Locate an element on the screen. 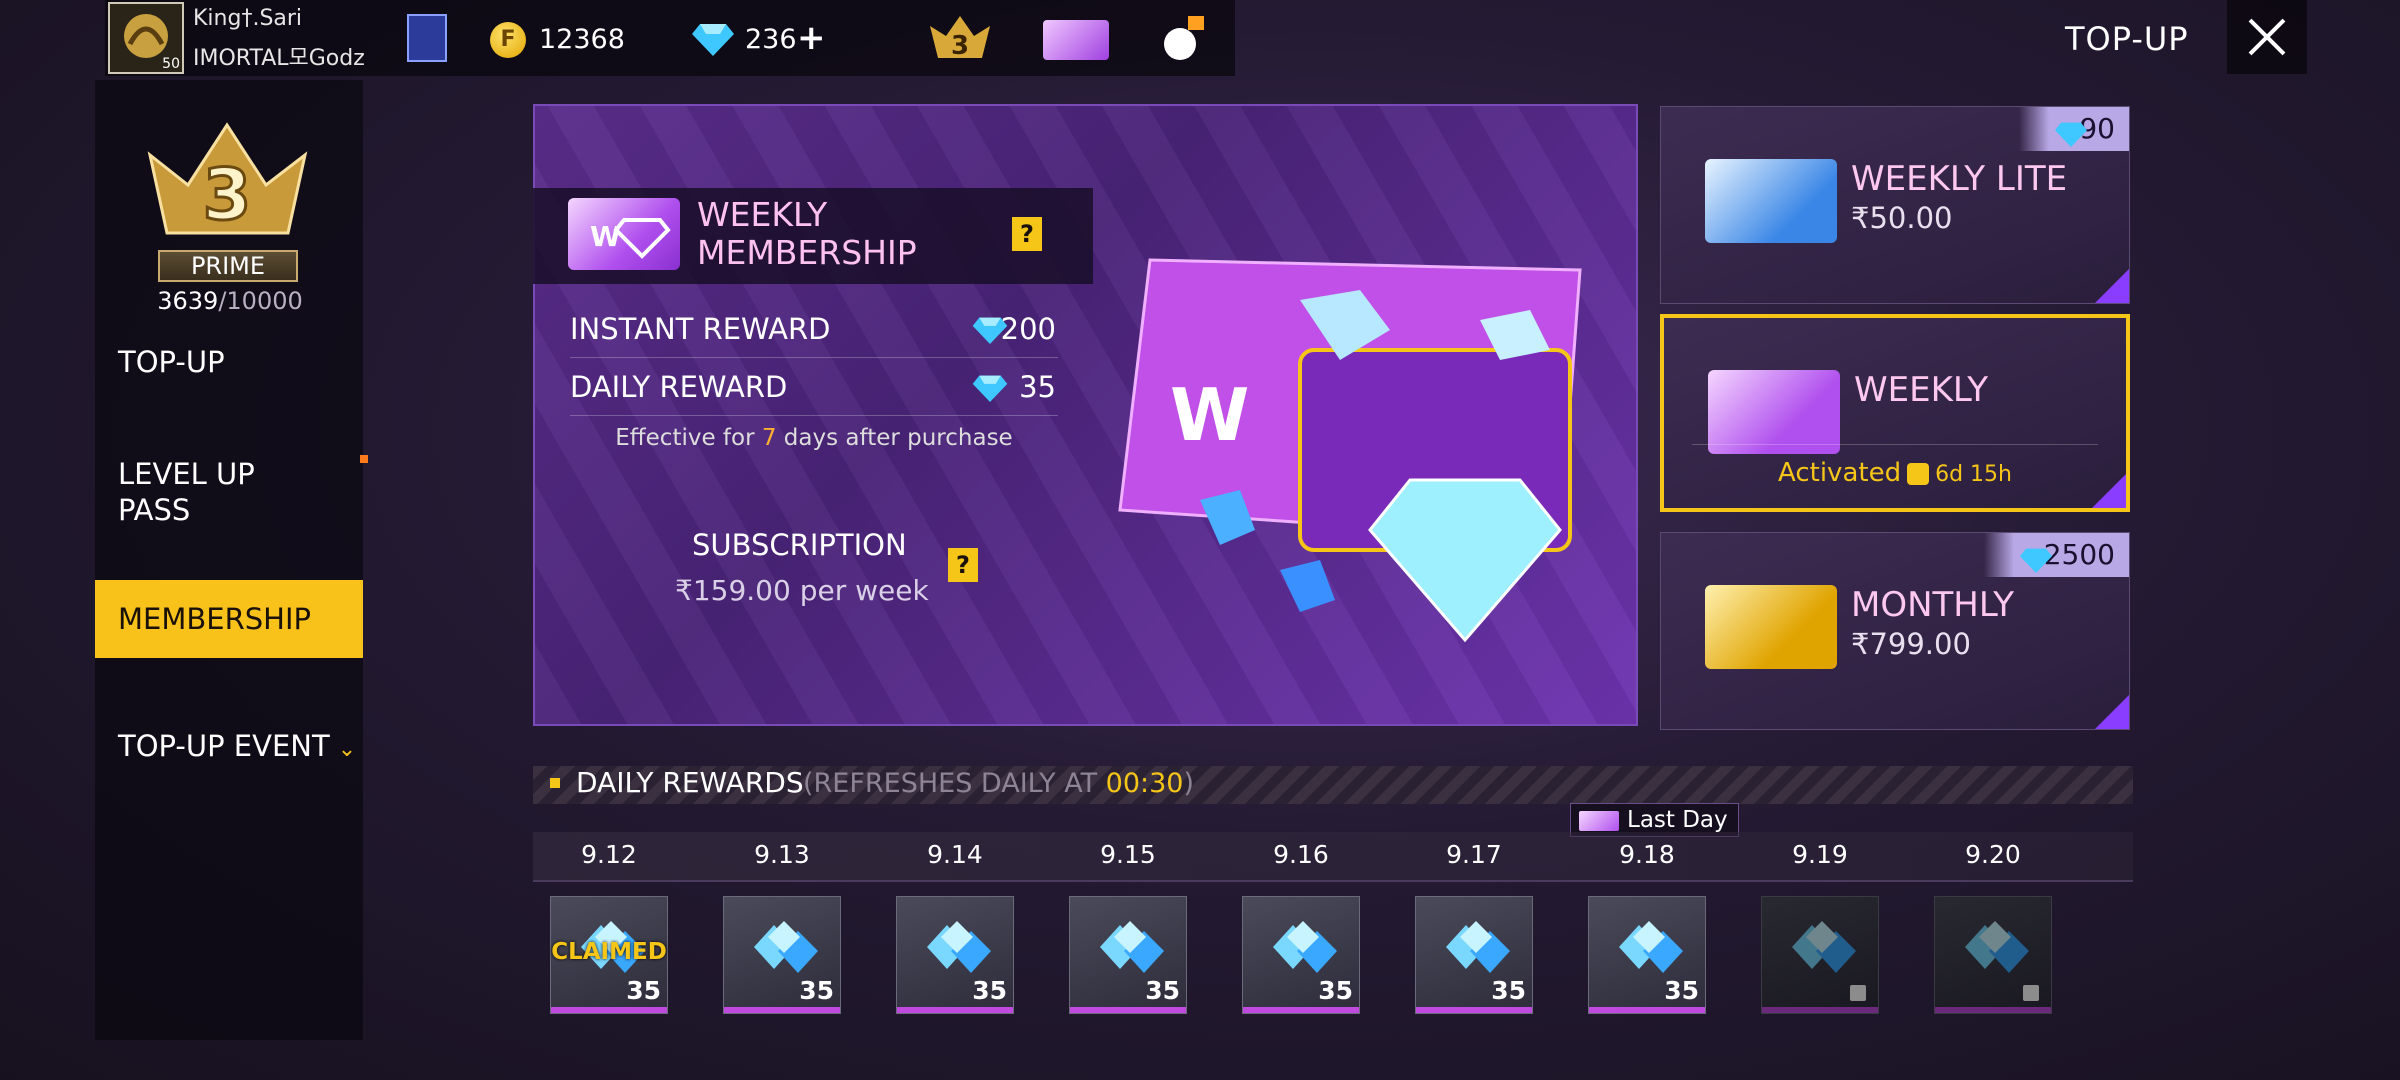 Image resolution: width=2400 pixels, height=1080 pixels. rank-icon: 3 is located at coordinates (960, 38).